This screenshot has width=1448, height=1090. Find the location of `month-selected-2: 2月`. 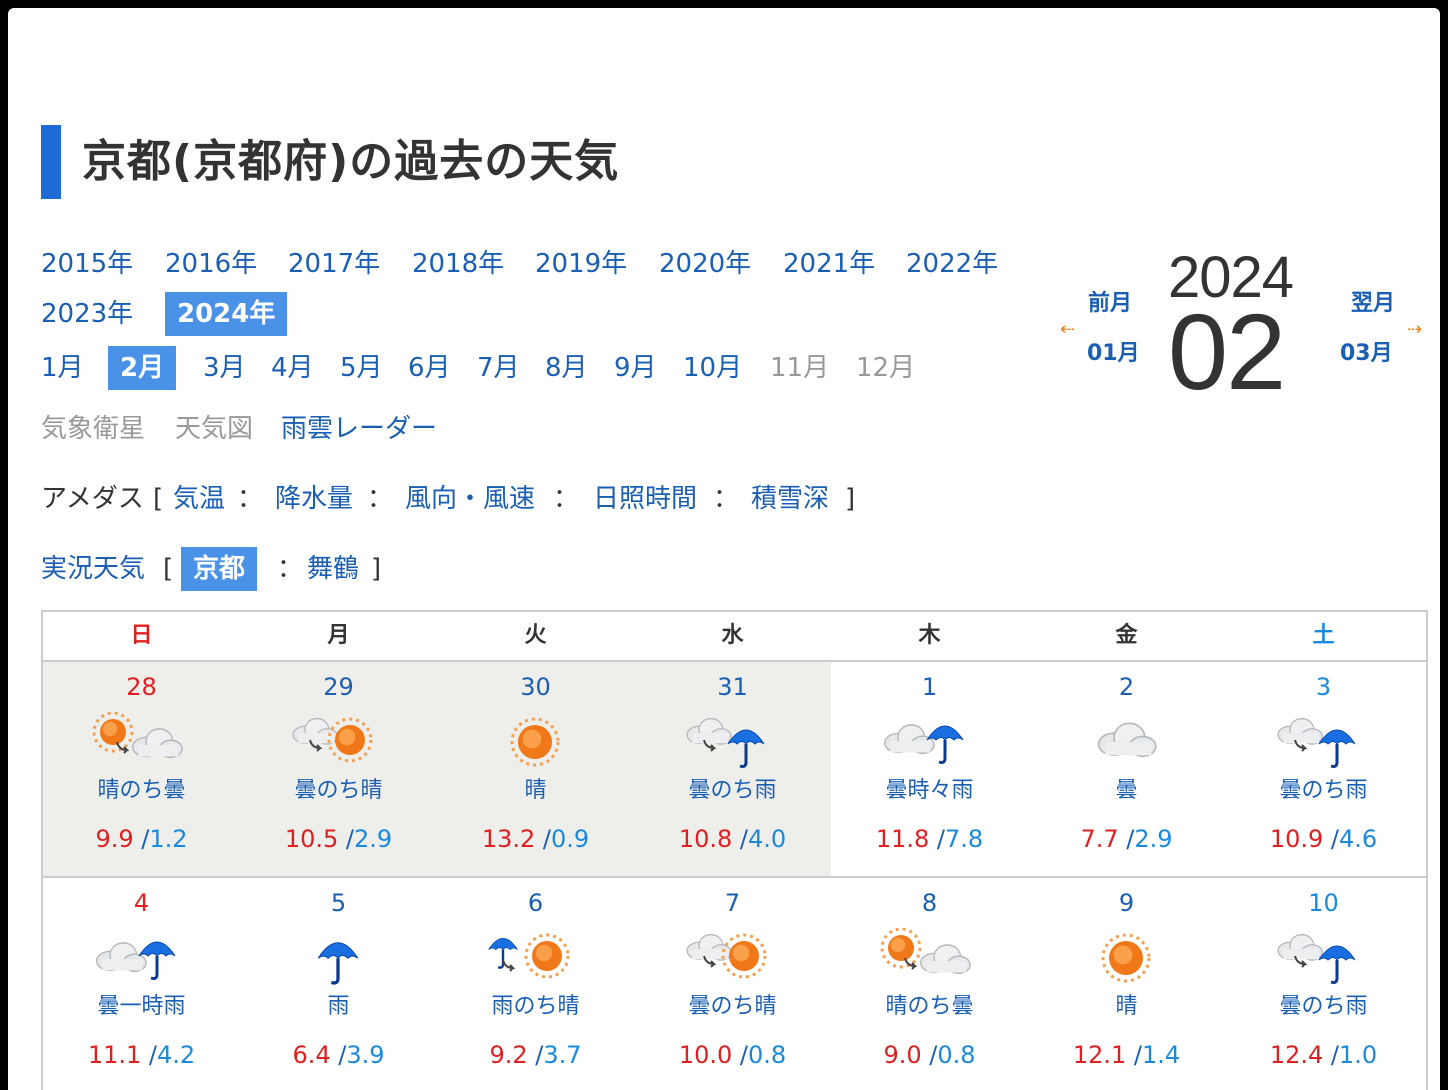

month-selected-2: 2月 is located at coordinates (142, 368).